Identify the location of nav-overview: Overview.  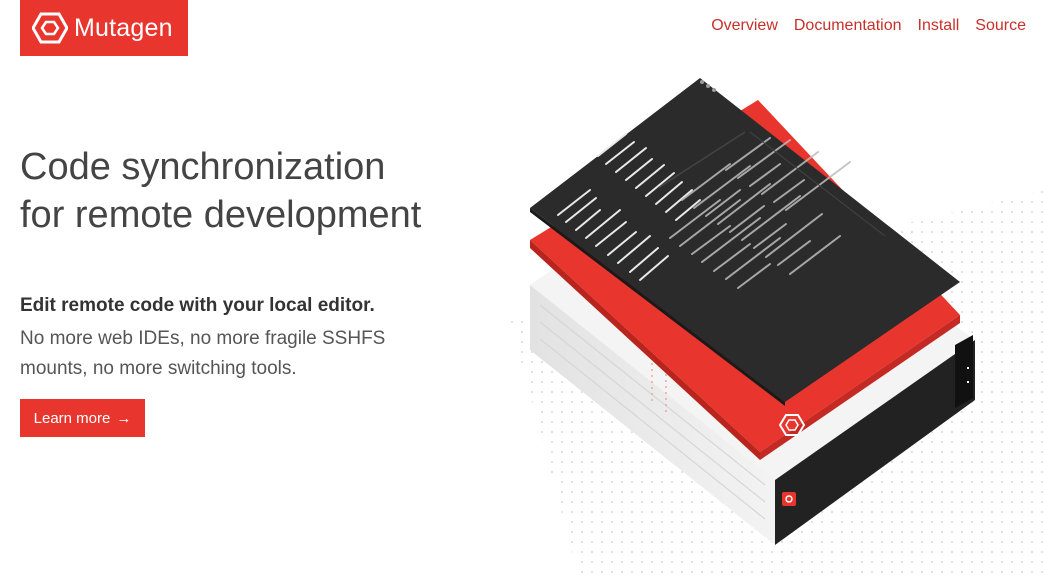
(744, 26).